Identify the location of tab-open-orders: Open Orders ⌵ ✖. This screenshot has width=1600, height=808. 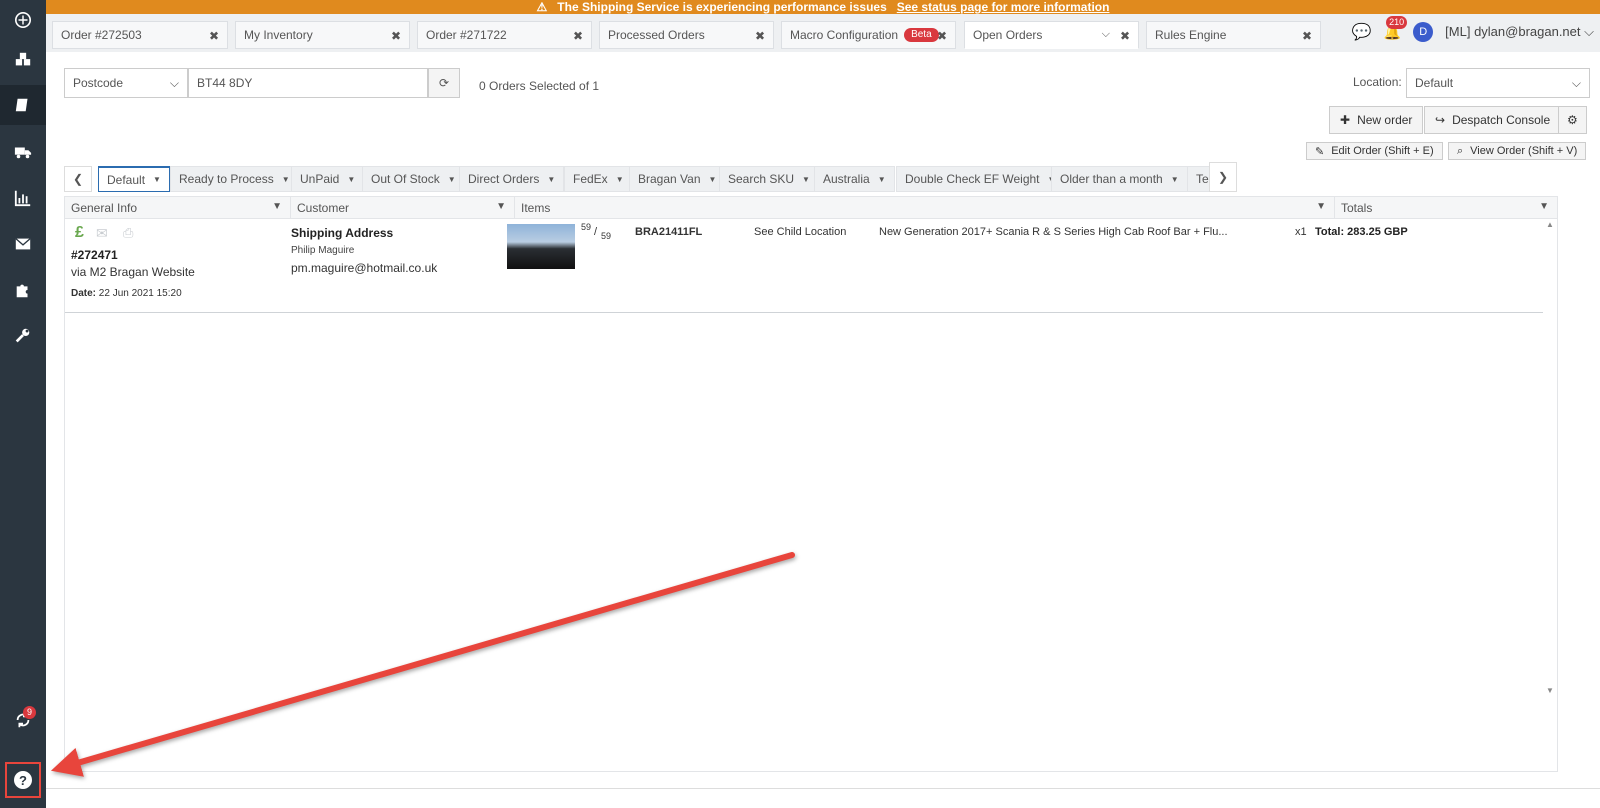
(1051, 35).